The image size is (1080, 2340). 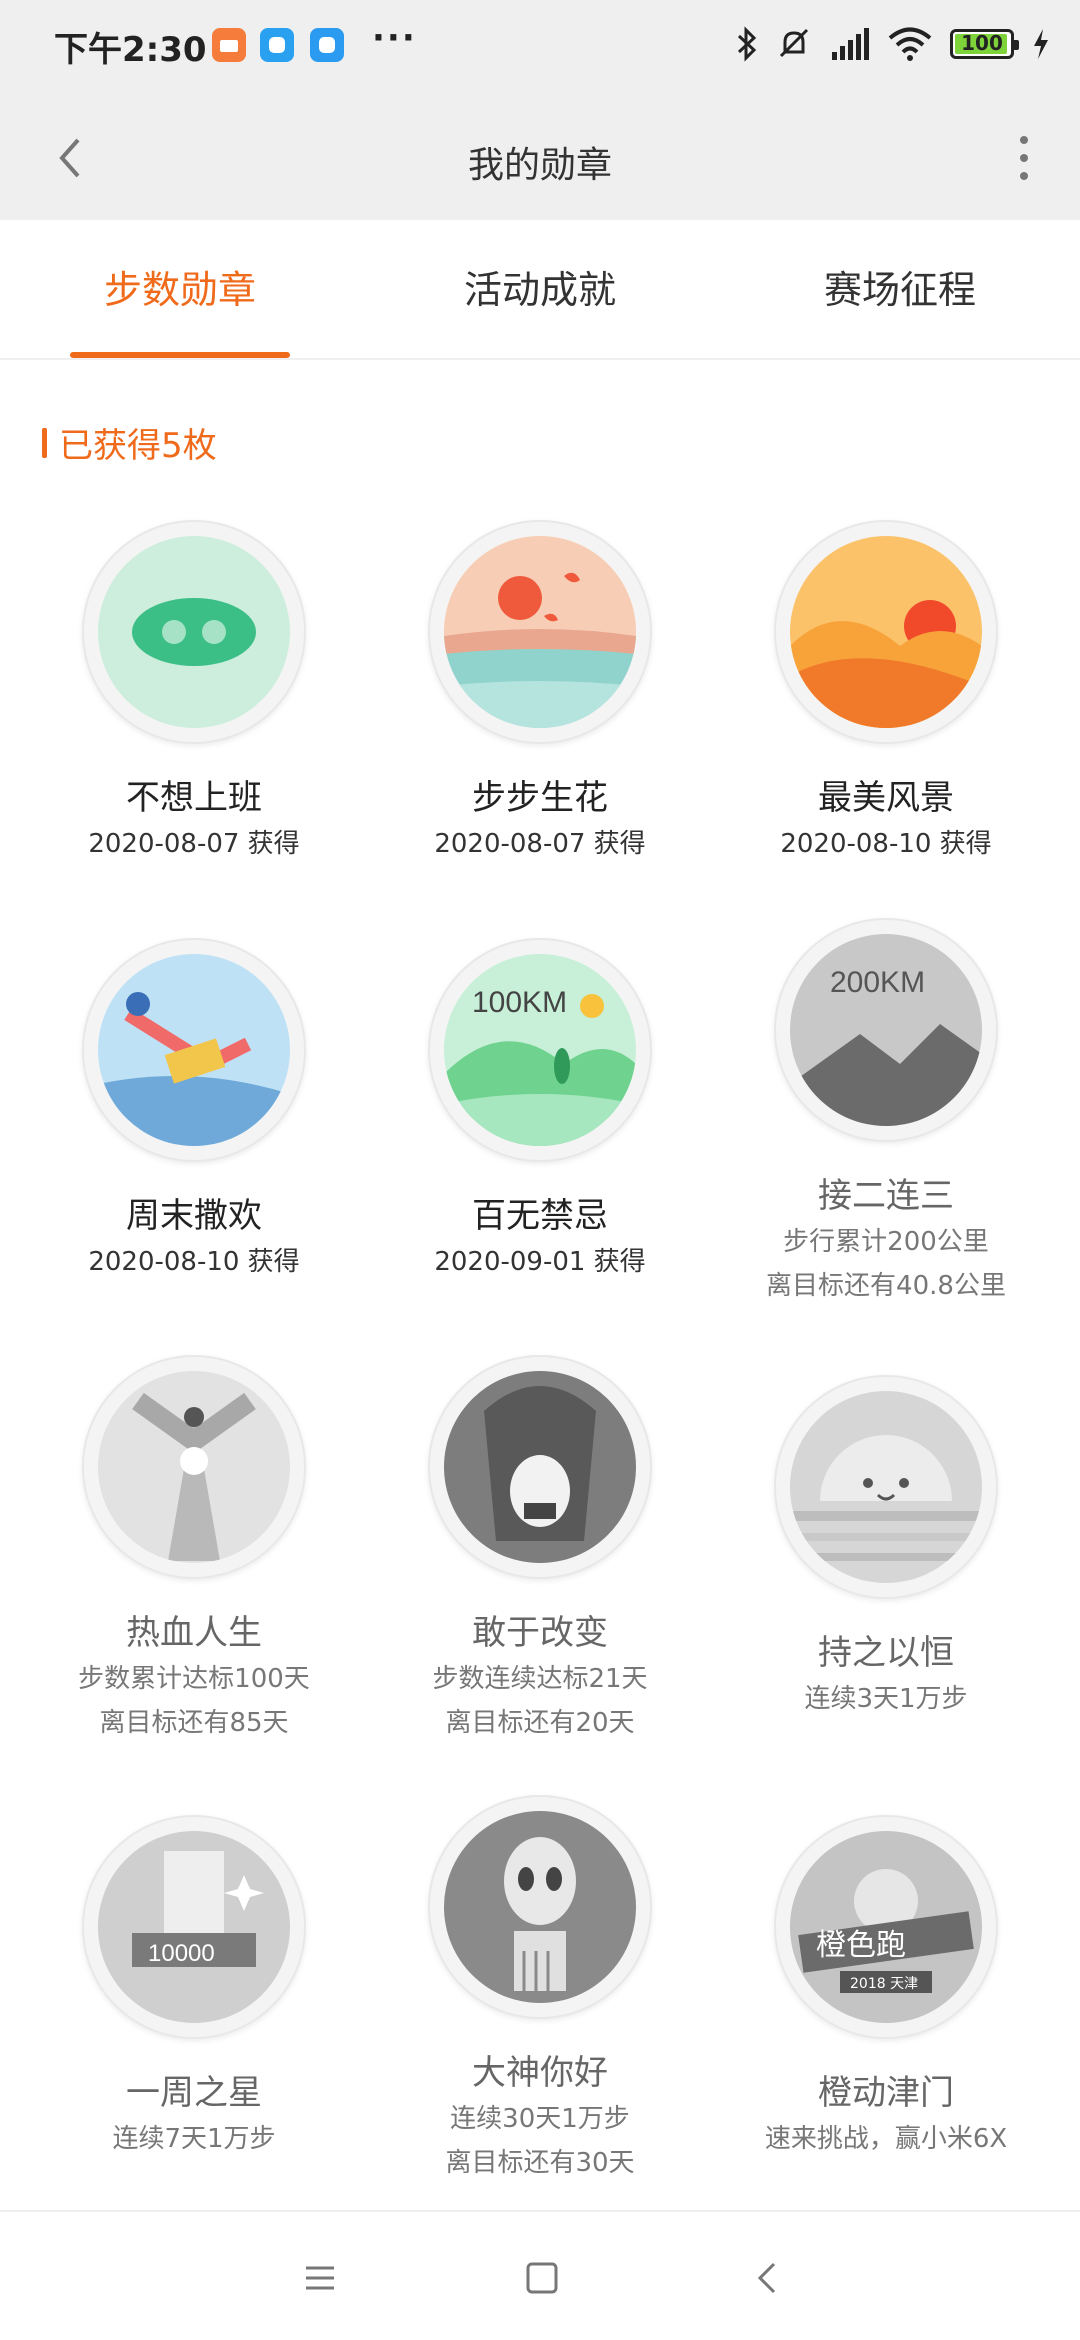 I want to click on badge-item: 100KM 百无禁忌 2020-09-01 获得, so click(x=540, y=1109).